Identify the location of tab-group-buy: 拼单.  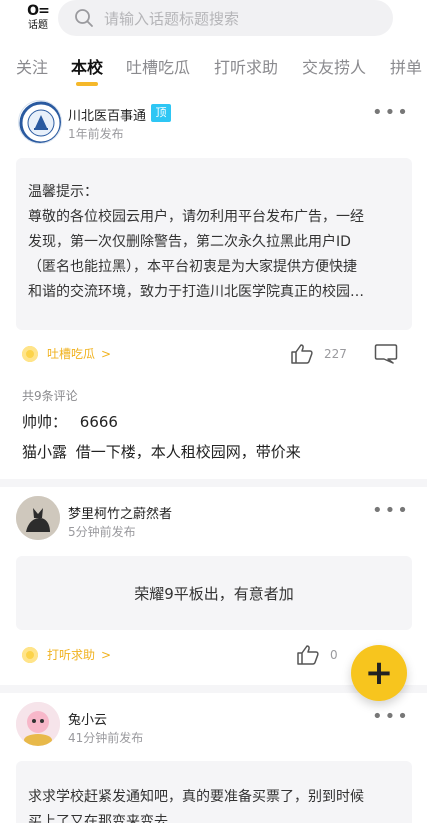
(406, 66).